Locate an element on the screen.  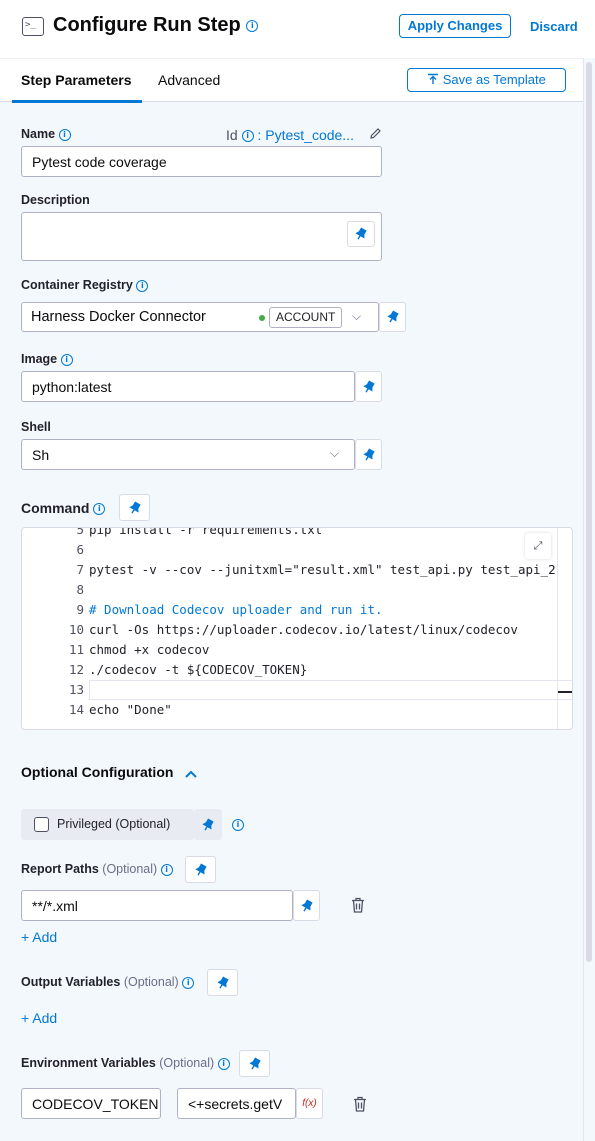
pencil-icon is located at coordinates (375, 136).